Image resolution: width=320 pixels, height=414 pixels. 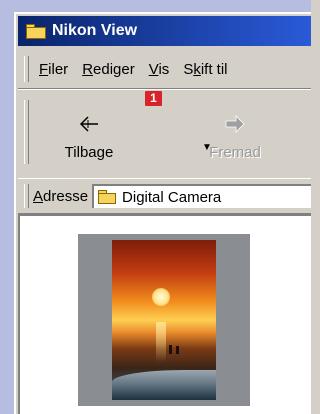 I want to click on folder-icon, so click(x=36, y=31).